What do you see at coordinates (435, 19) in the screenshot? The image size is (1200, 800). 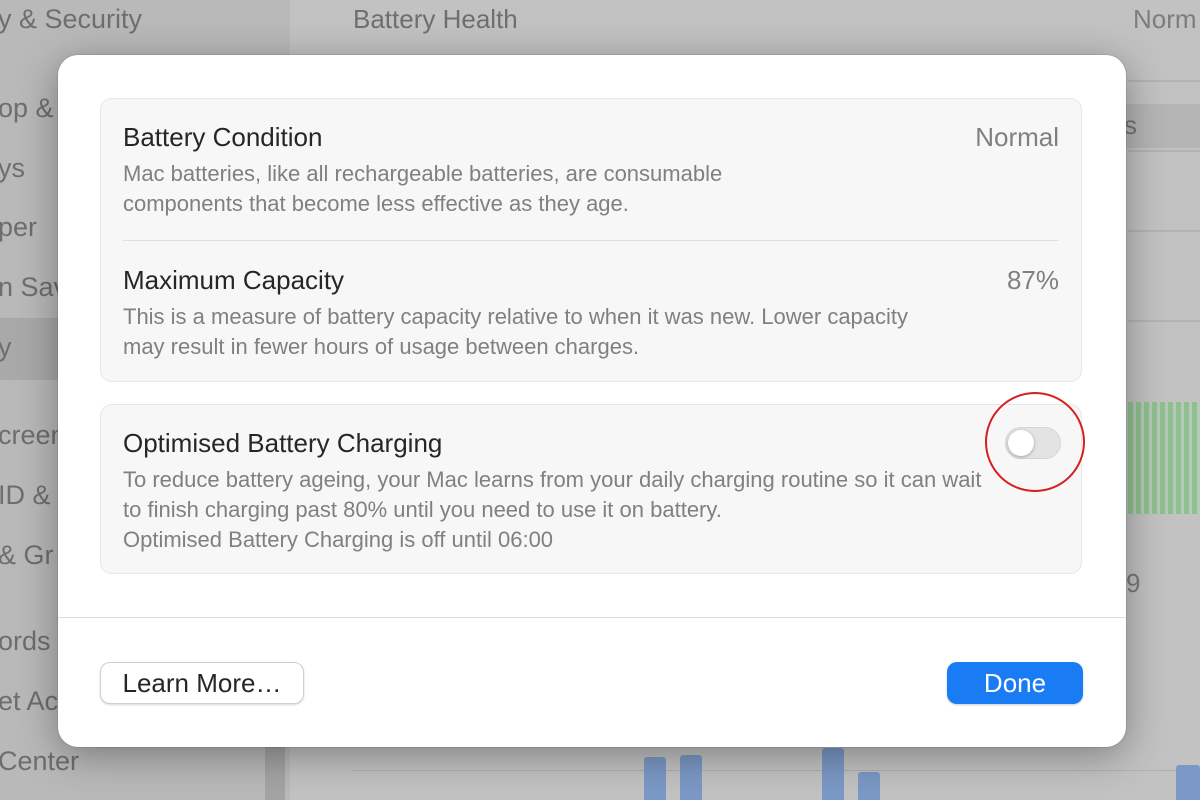 I see `battery-health-label: Battery Health` at bounding box center [435, 19].